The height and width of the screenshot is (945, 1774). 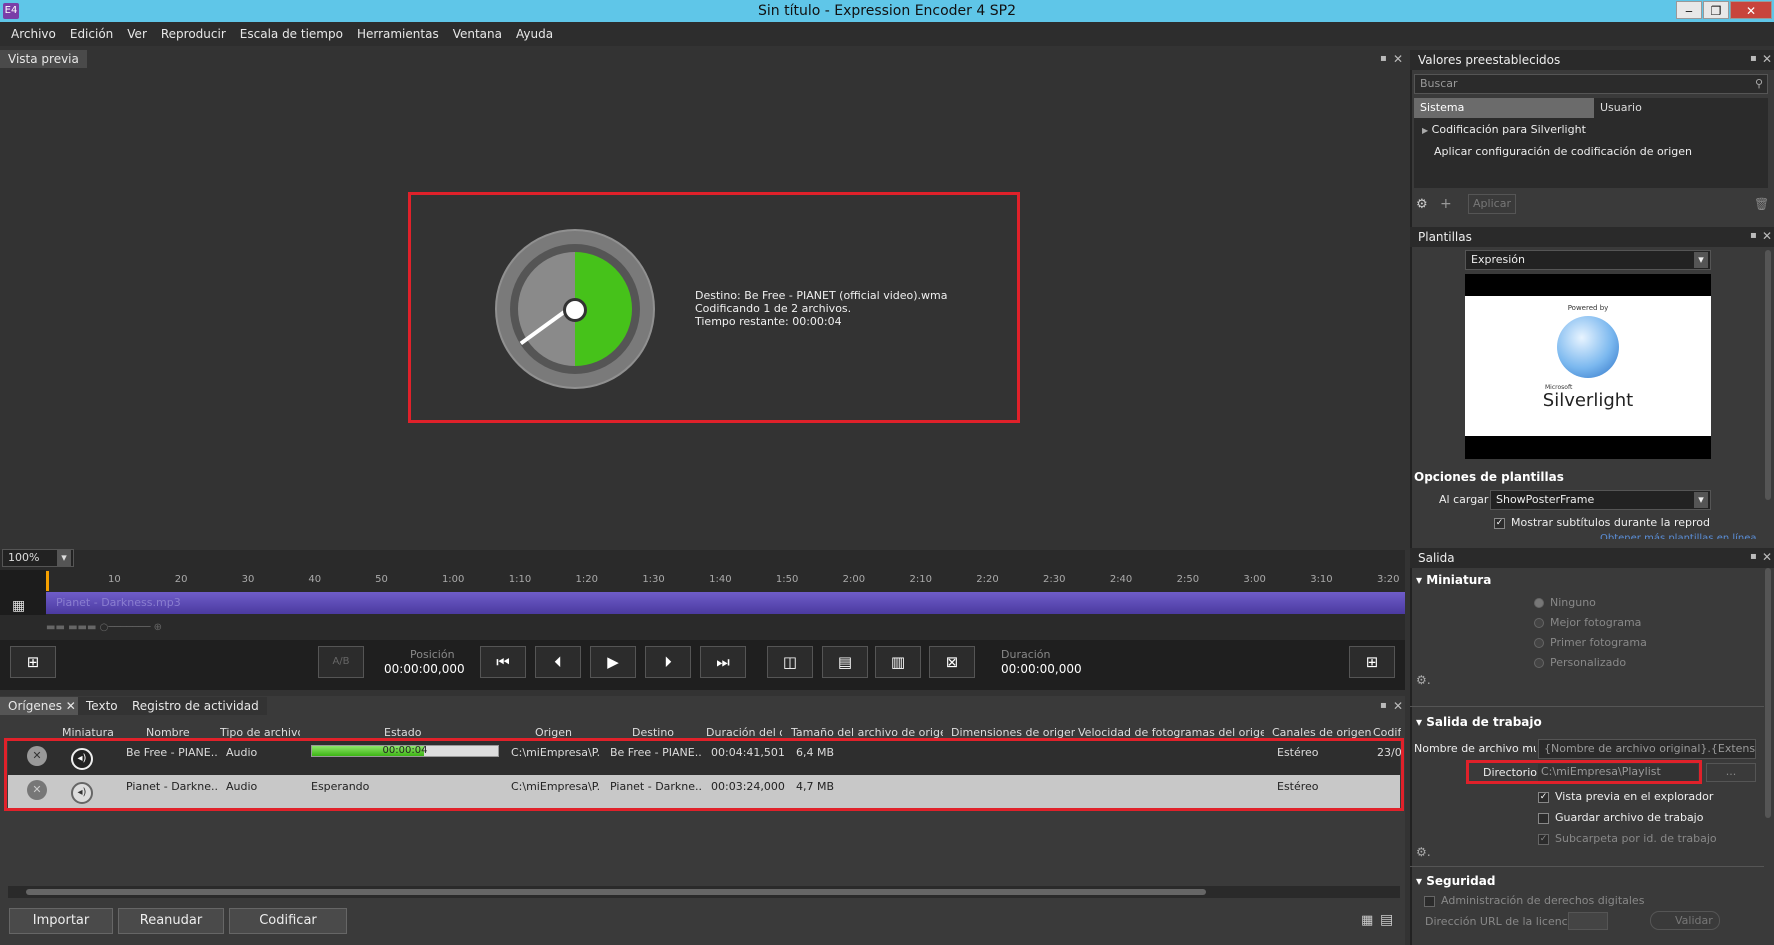 What do you see at coordinates (898, 662) in the screenshot?
I see `mark-out-button: ▥` at bounding box center [898, 662].